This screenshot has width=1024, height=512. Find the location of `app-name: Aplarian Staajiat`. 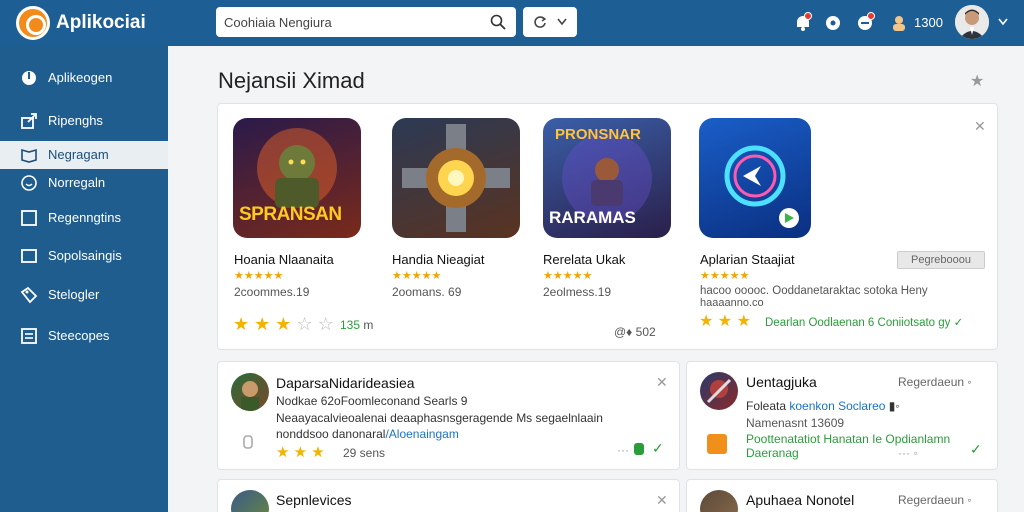

app-name: Aplarian Staajiat is located at coordinates (747, 259).